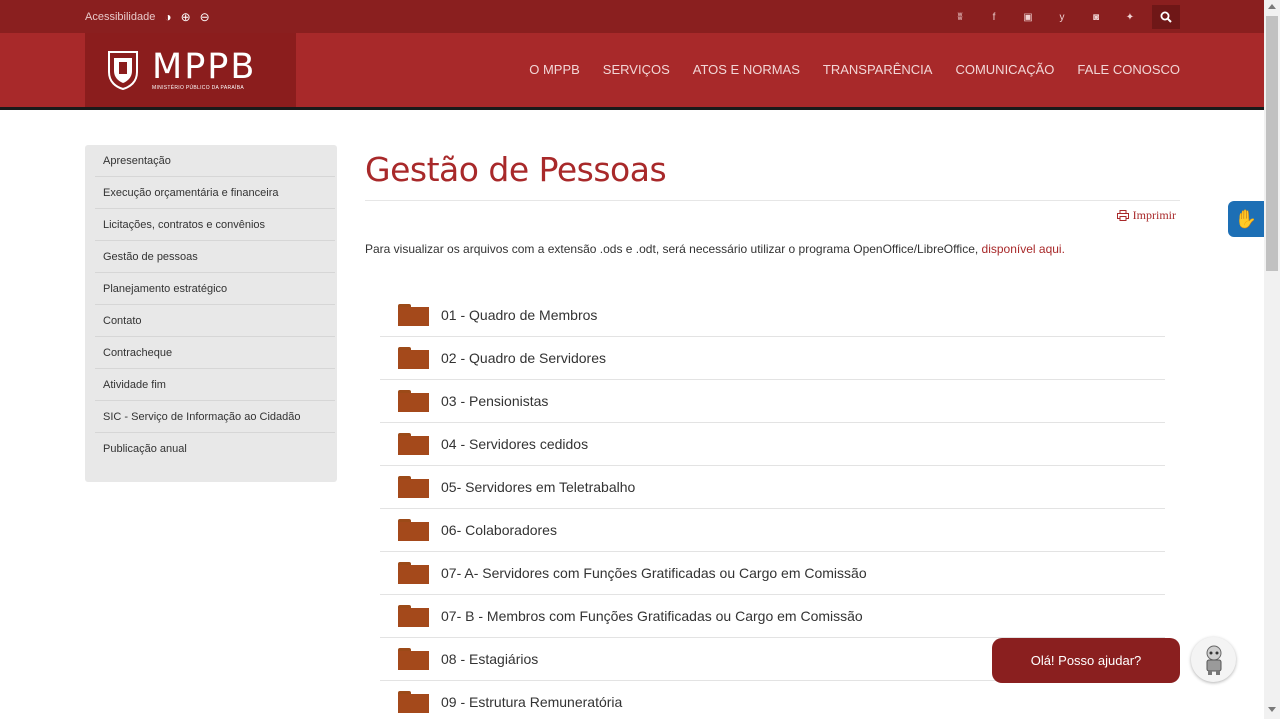  I want to click on folder-label: 02 - Quadro de Servidores, so click(523, 358).